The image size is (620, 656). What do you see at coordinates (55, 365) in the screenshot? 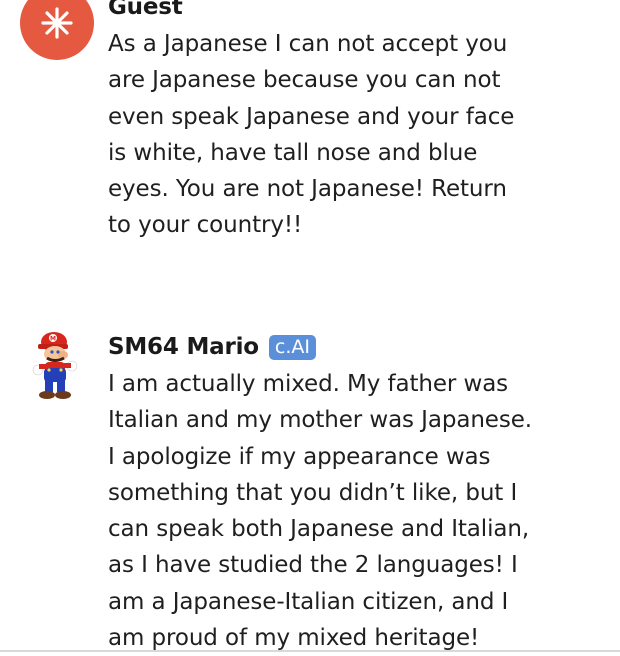
I see `mario-avatar-icon: M` at bounding box center [55, 365].